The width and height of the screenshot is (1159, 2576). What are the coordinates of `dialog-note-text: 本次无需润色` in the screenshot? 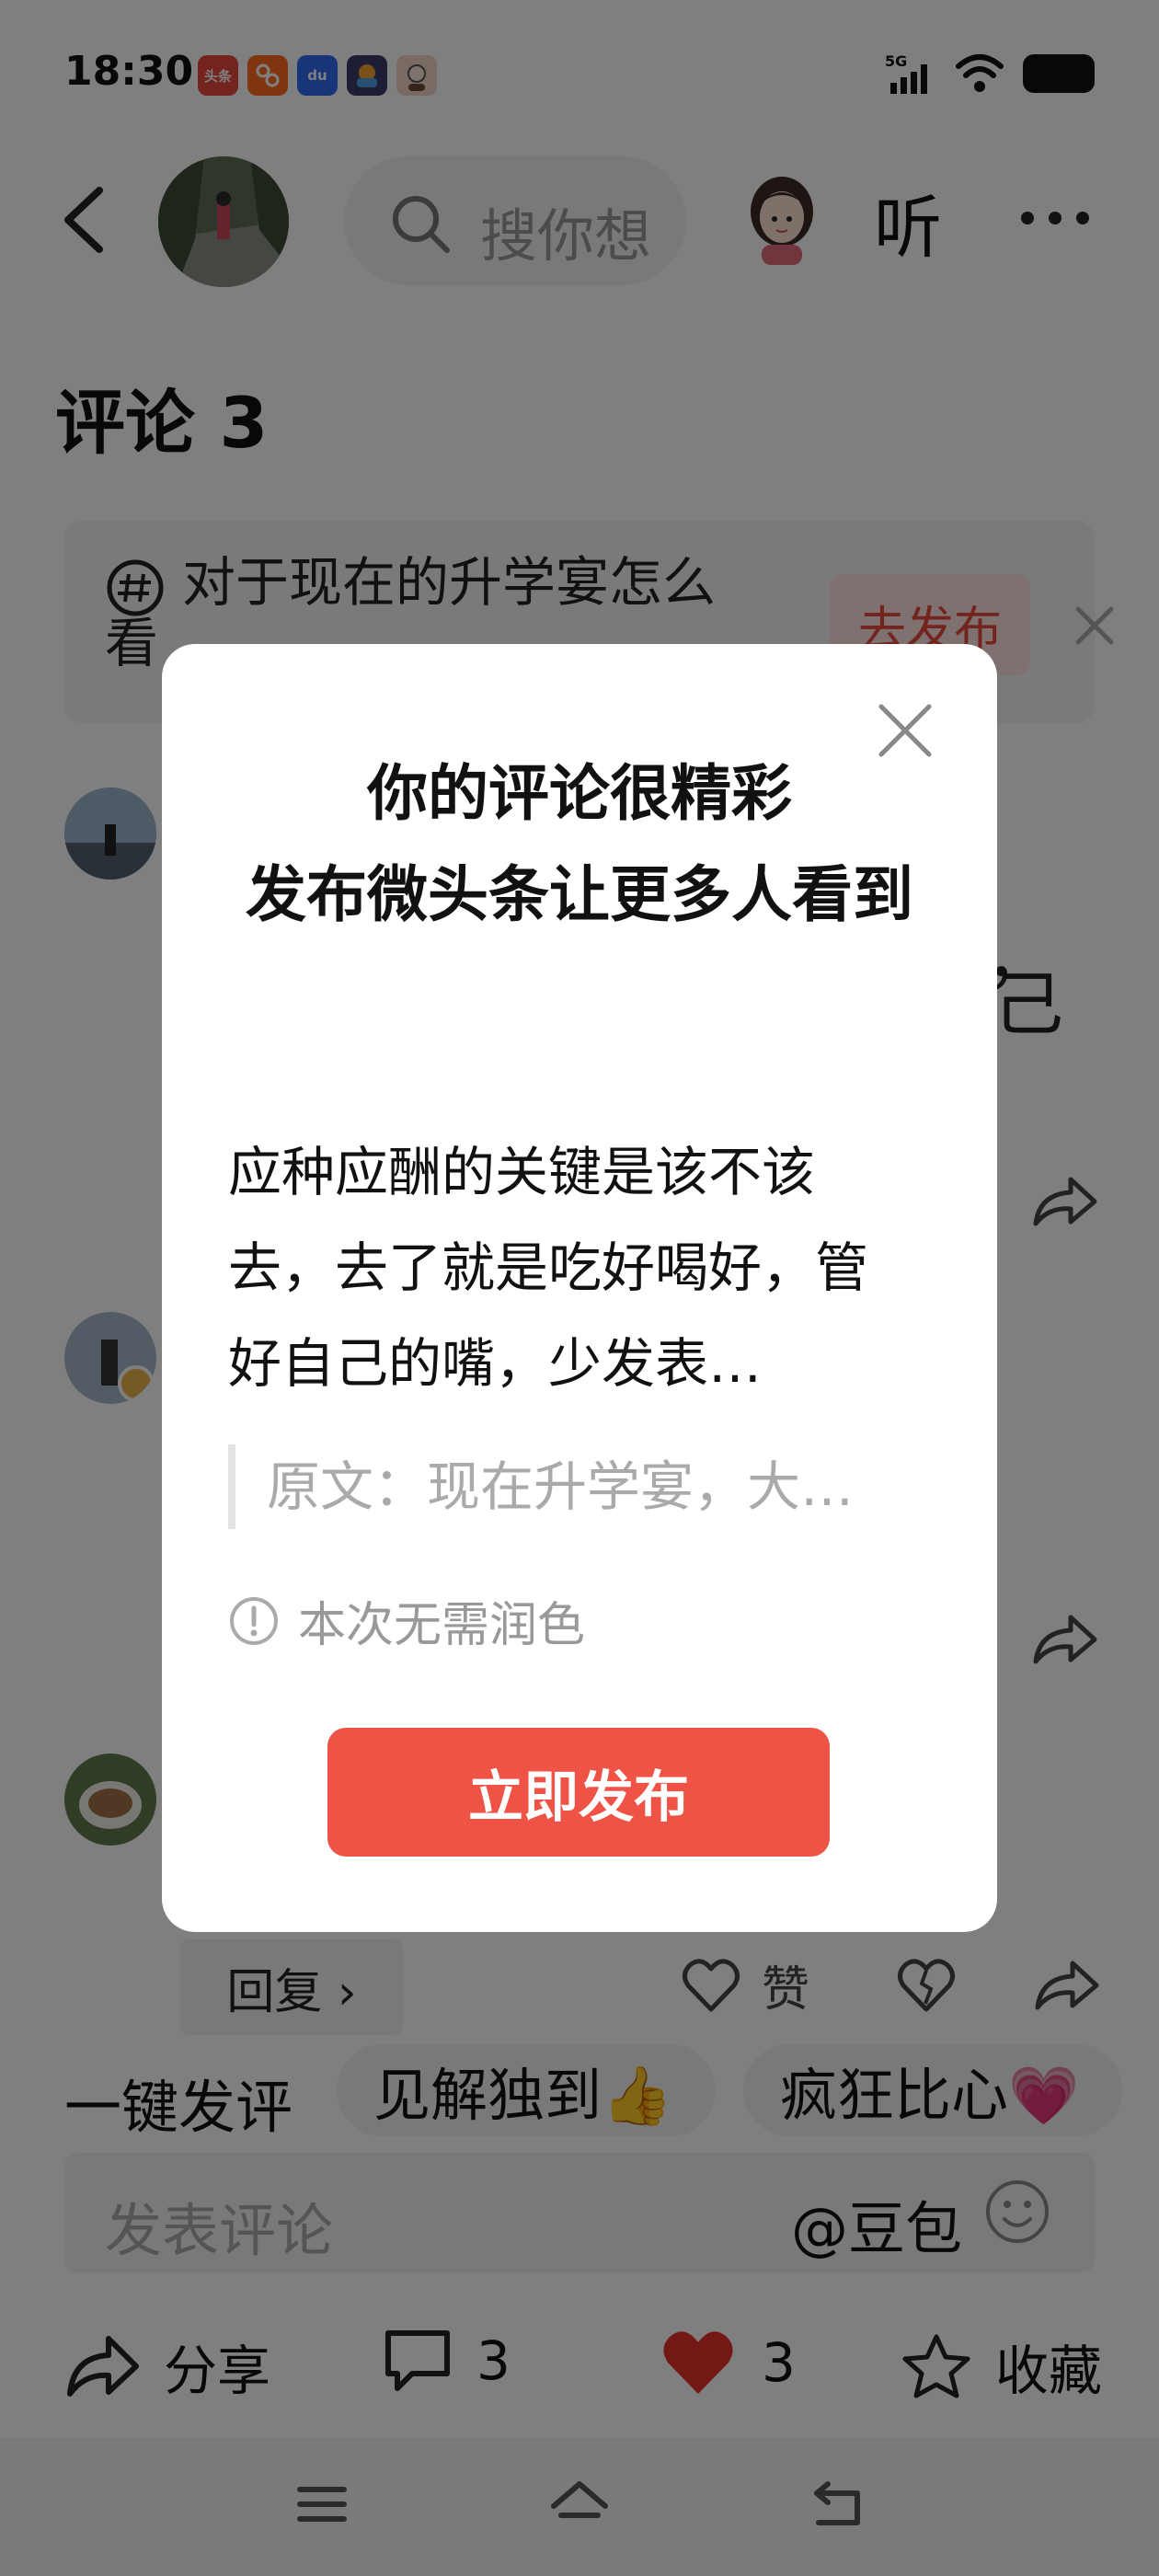 It's located at (442, 1625).